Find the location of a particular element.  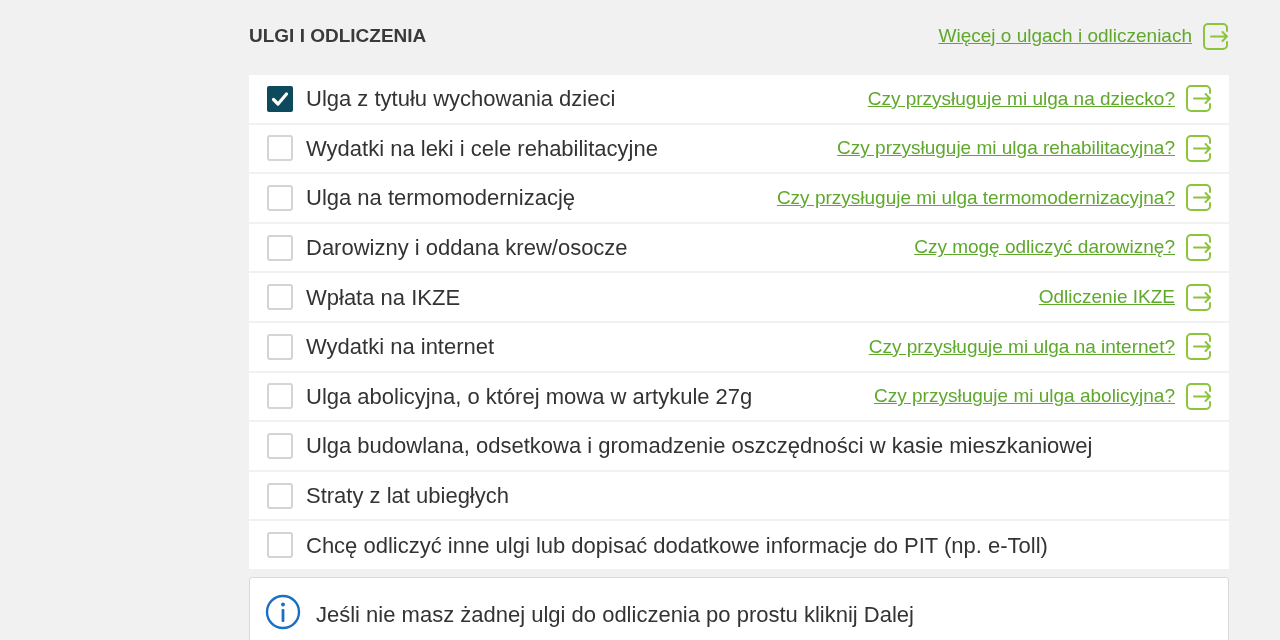

relief-label: Straty z lat ubiegłych is located at coordinates (407, 496).